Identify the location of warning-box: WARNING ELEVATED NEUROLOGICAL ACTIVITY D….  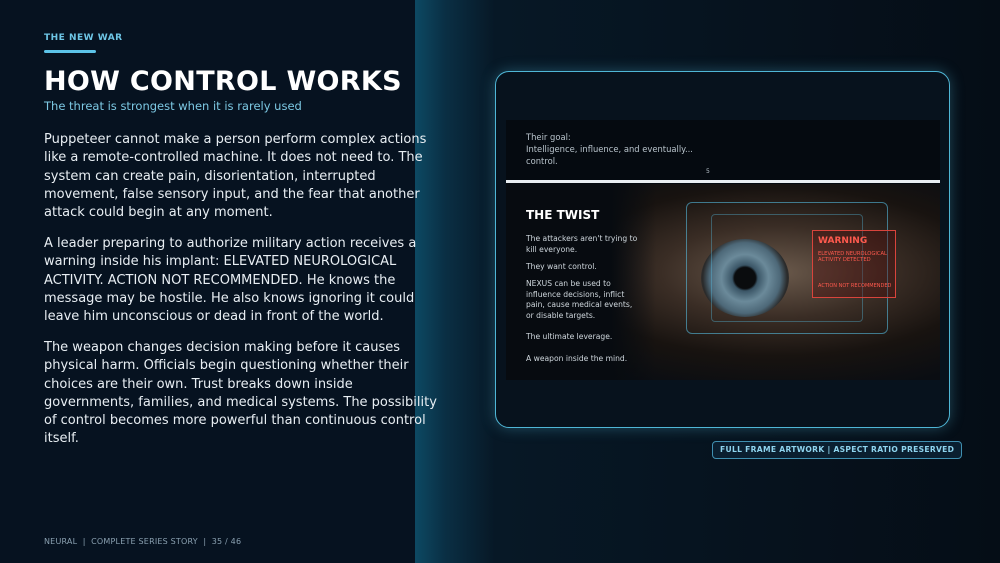
(854, 264).